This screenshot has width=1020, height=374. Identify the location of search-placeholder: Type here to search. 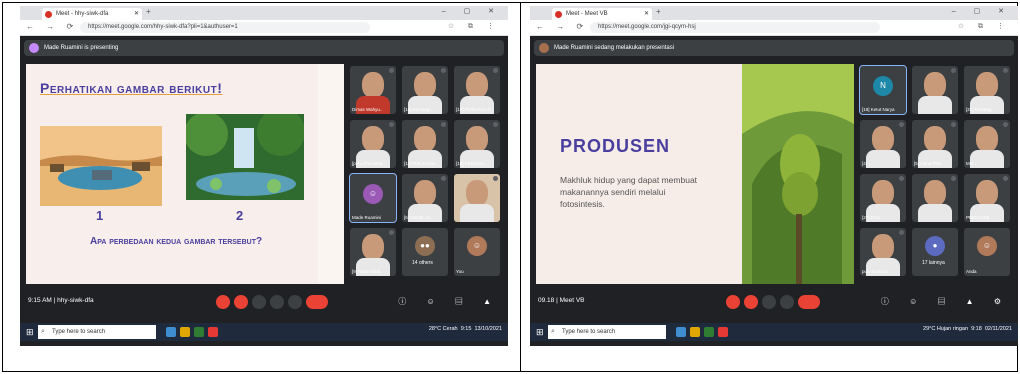
(589, 332).